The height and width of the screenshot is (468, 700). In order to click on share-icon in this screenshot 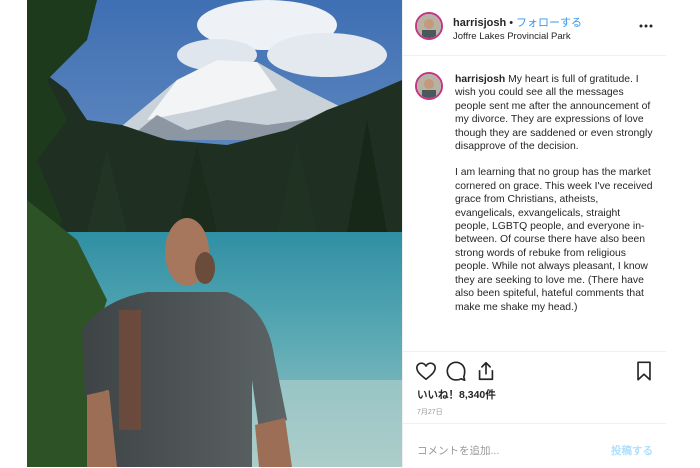, I will do `click(486, 371)`.